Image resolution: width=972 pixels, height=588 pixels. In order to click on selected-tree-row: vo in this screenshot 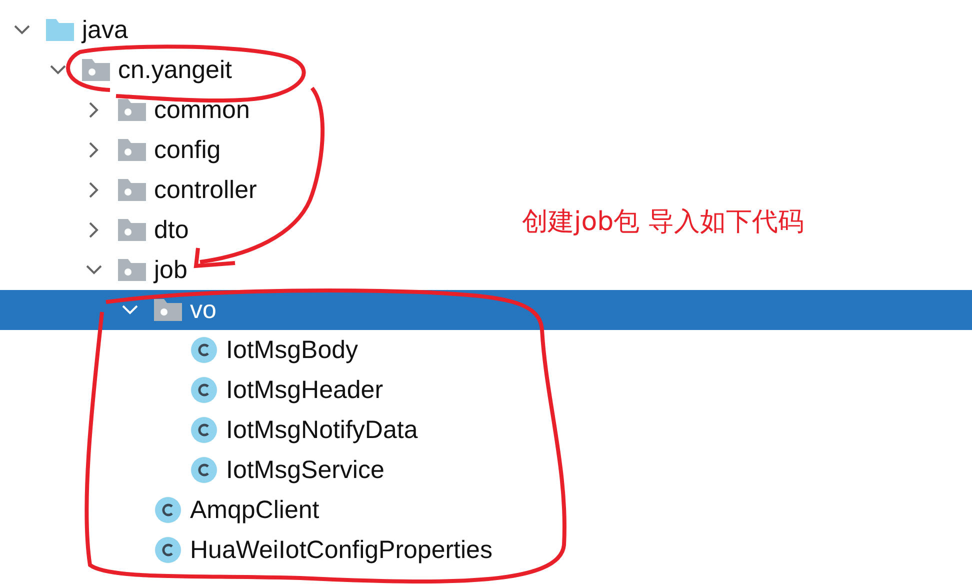, I will do `click(486, 310)`.